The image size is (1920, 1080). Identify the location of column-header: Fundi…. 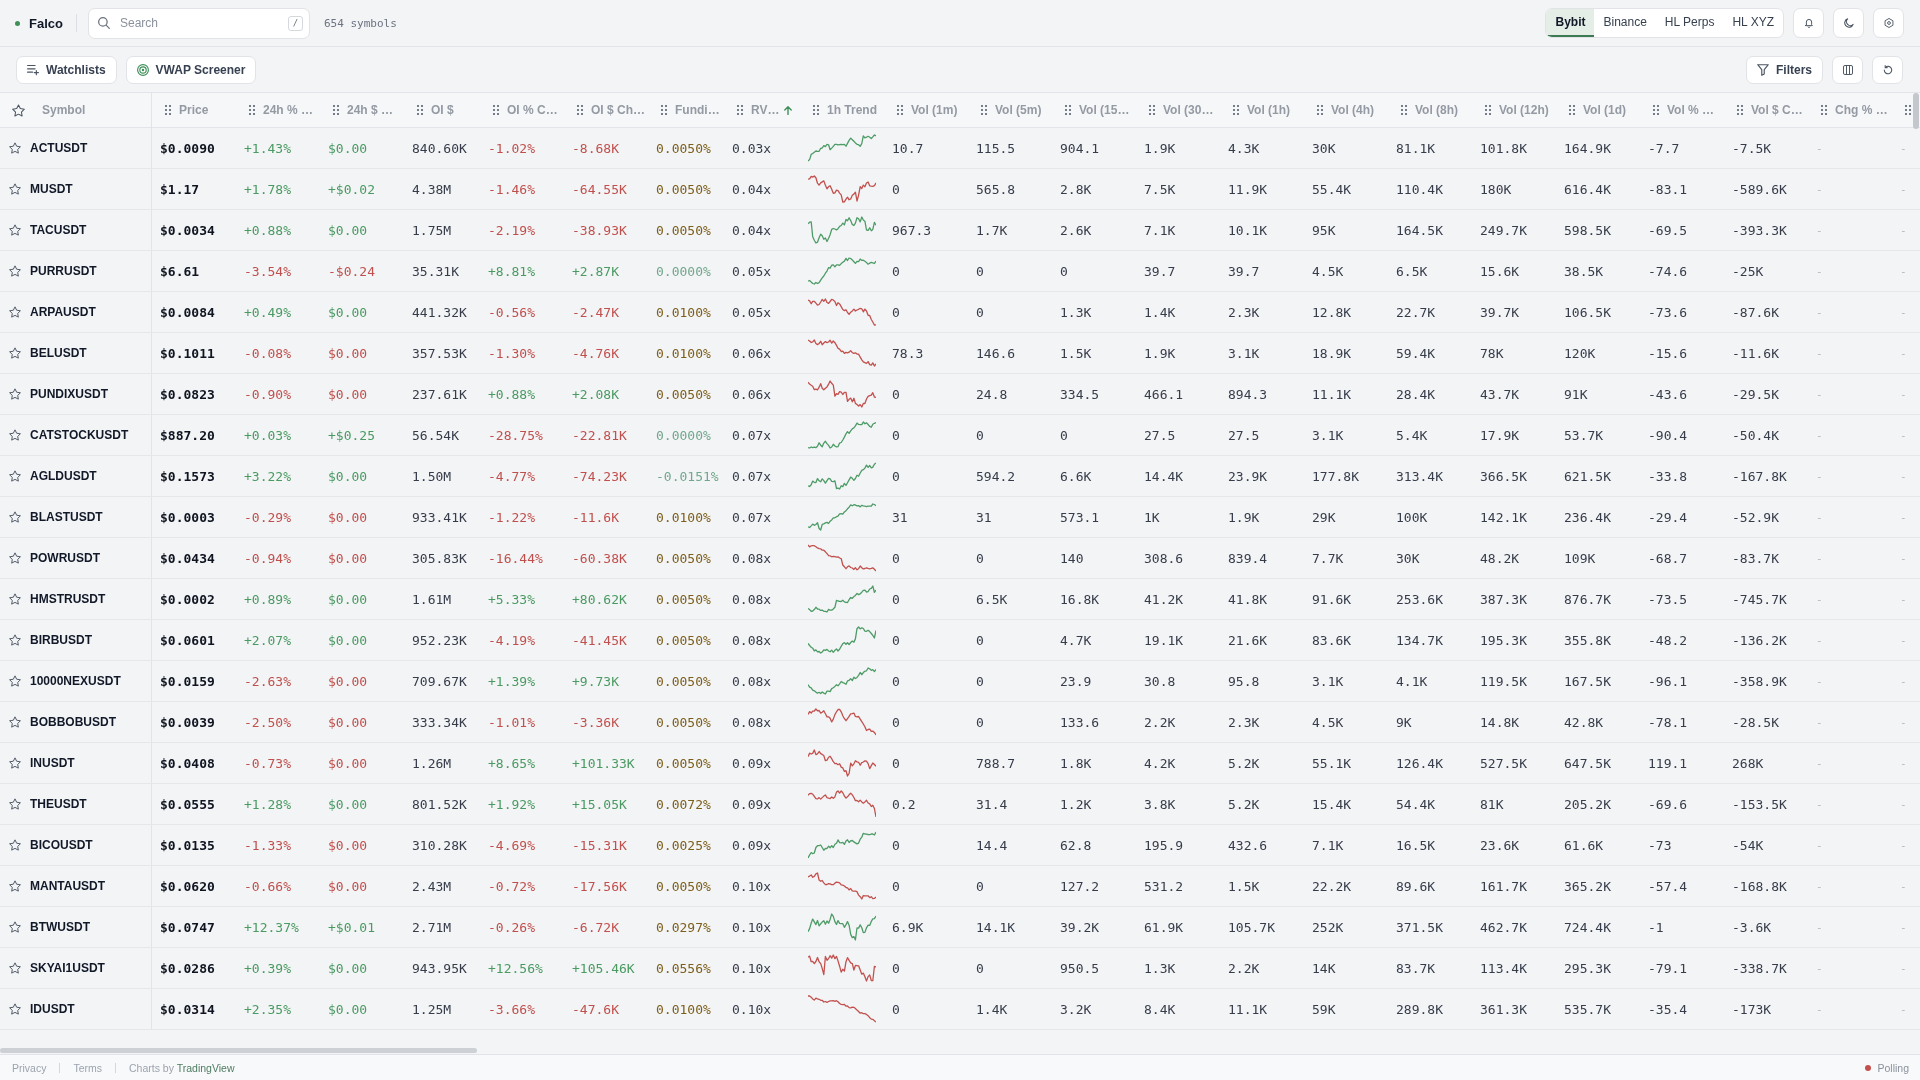
(697, 110).